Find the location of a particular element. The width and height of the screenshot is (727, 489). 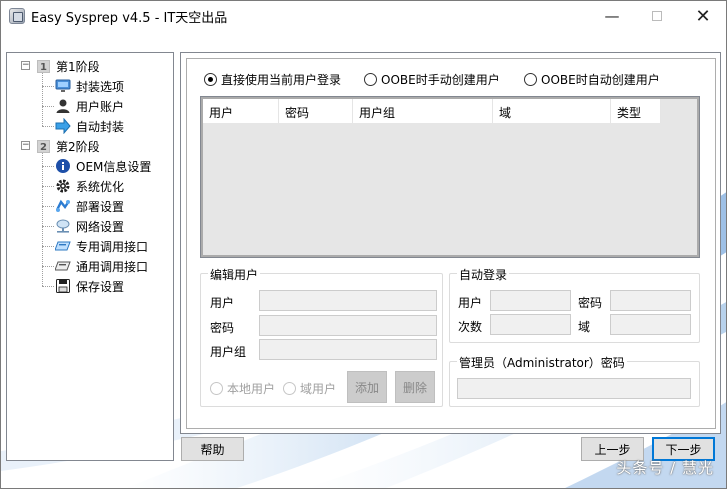

tree-item-auto-package: 自动封装 is located at coordinates (89, 126).